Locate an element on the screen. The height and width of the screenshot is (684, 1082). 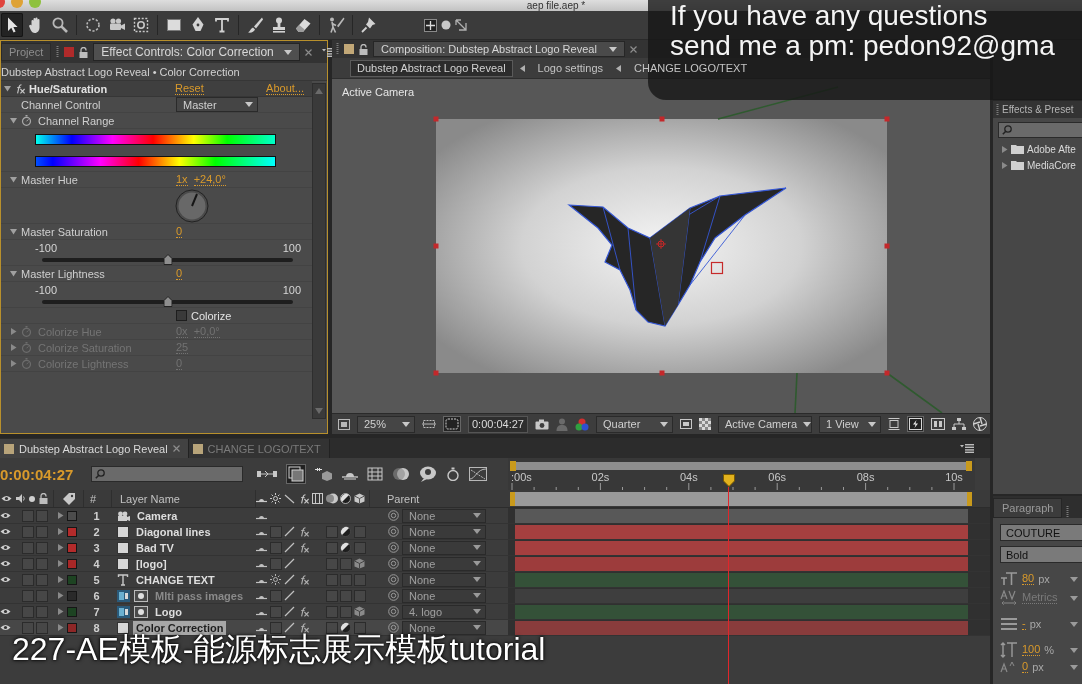
sphere-icon is located at coordinates (446, 25).